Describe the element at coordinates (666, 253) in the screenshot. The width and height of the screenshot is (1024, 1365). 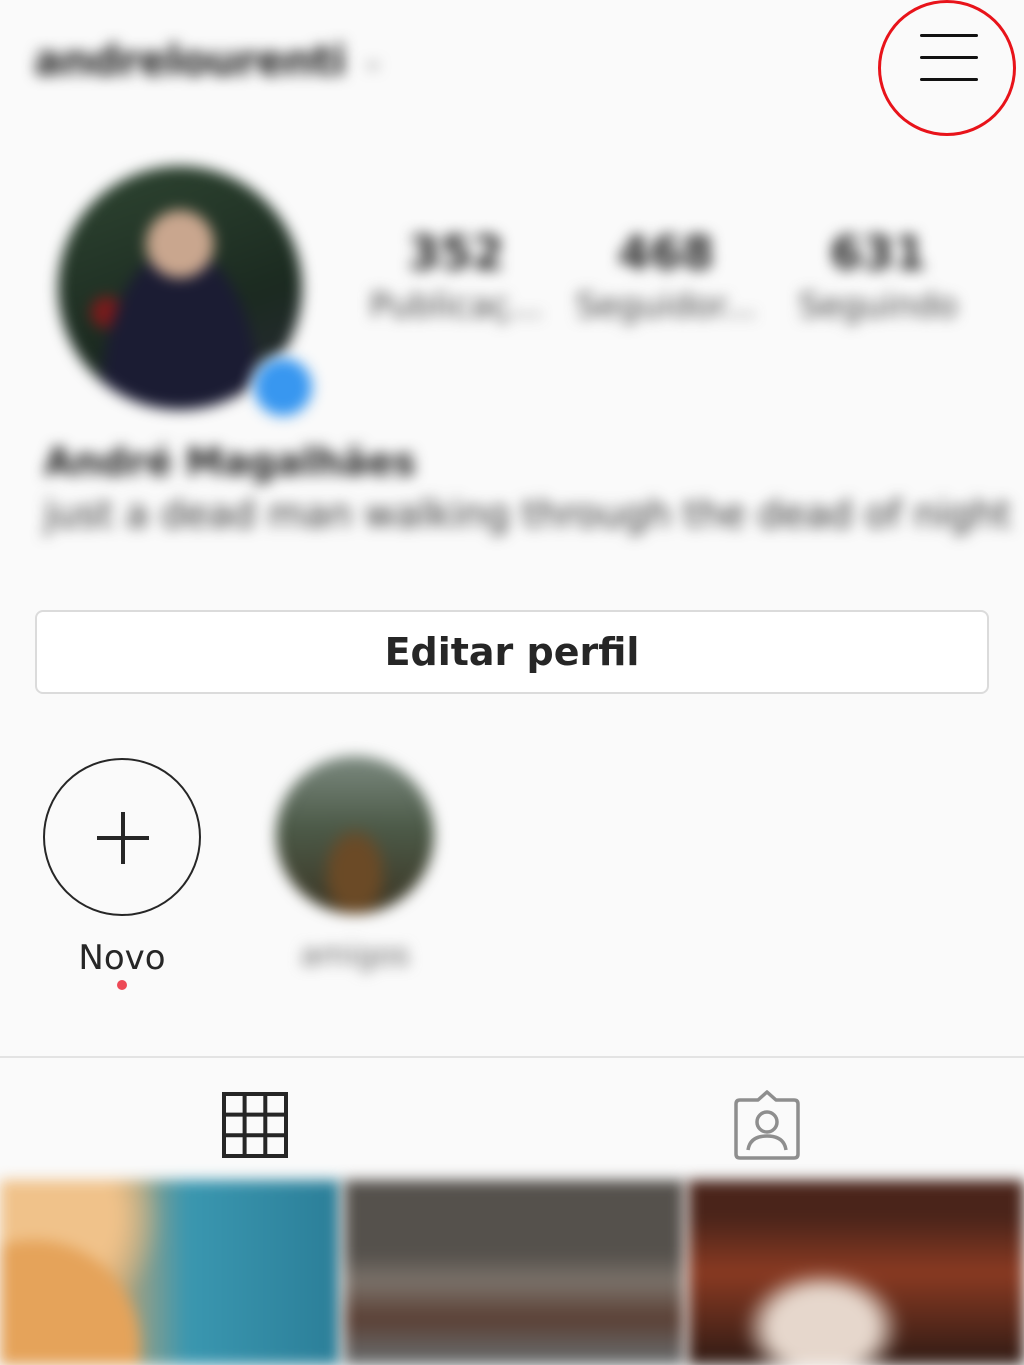
I see `stat-followers-value: 468` at that location.